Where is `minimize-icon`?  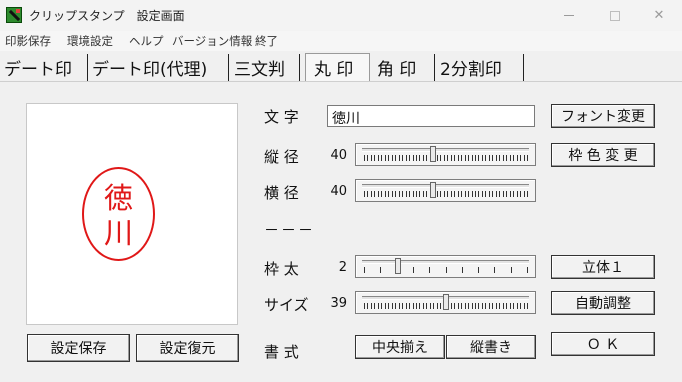
minimize-icon is located at coordinates (569, 15).